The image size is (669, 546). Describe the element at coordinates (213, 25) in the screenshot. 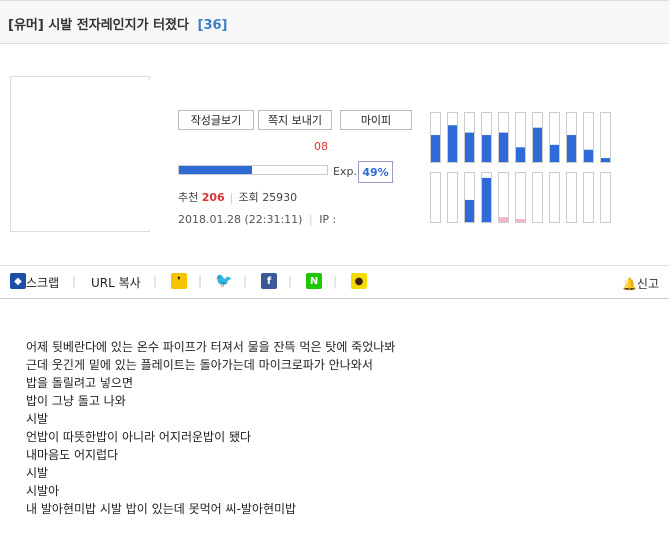

I see `comment-count-link: [36]` at that location.